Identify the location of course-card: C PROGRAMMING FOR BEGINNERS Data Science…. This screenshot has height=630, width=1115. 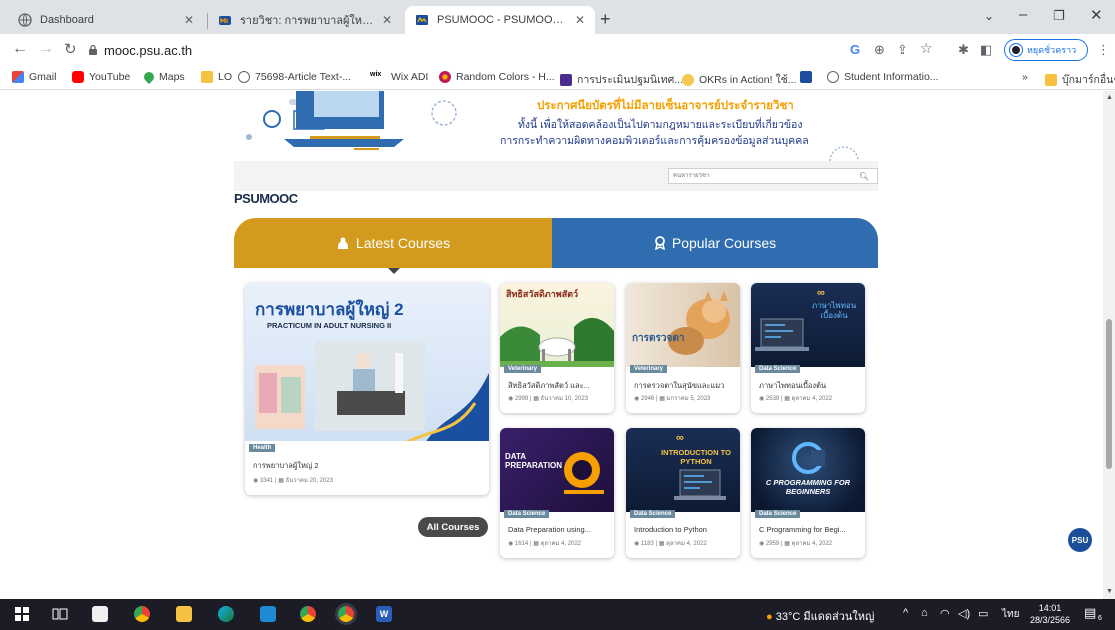
(808, 493).